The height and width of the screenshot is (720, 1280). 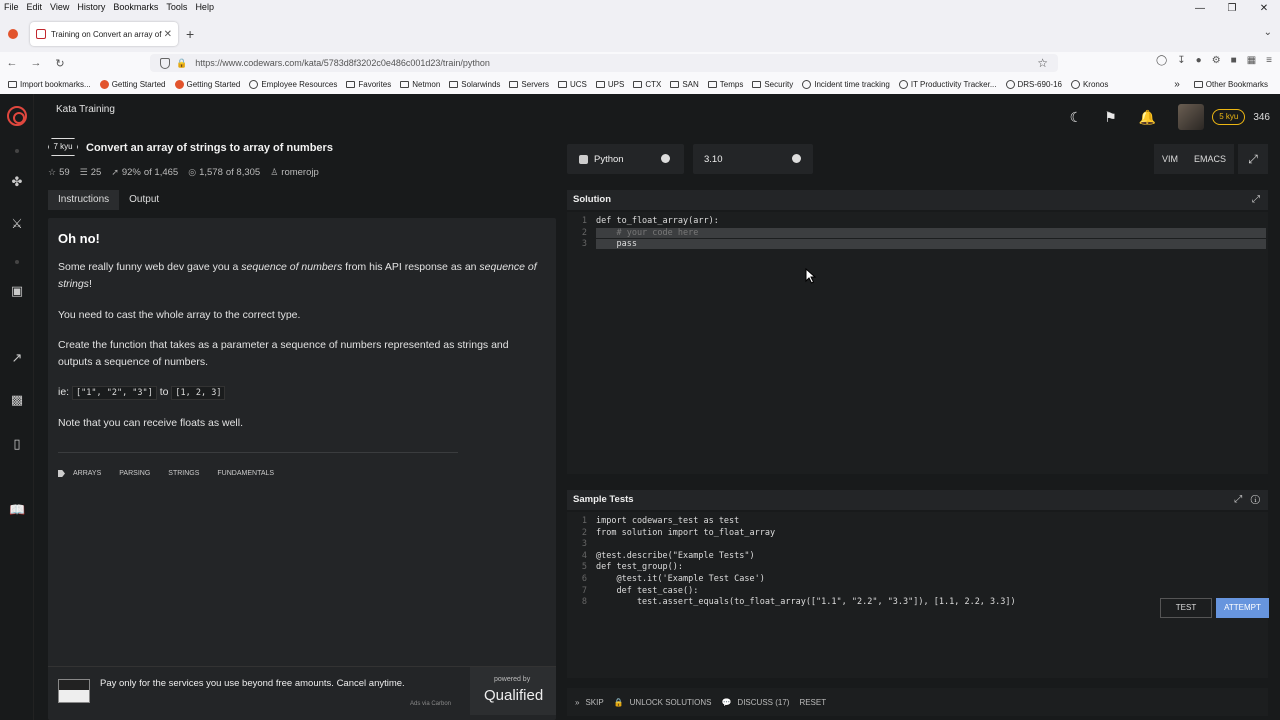 What do you see at coordinates (181, 63) in the screenshot?
I see `lock-icon: 🔒` at bounding box center [181, 63].